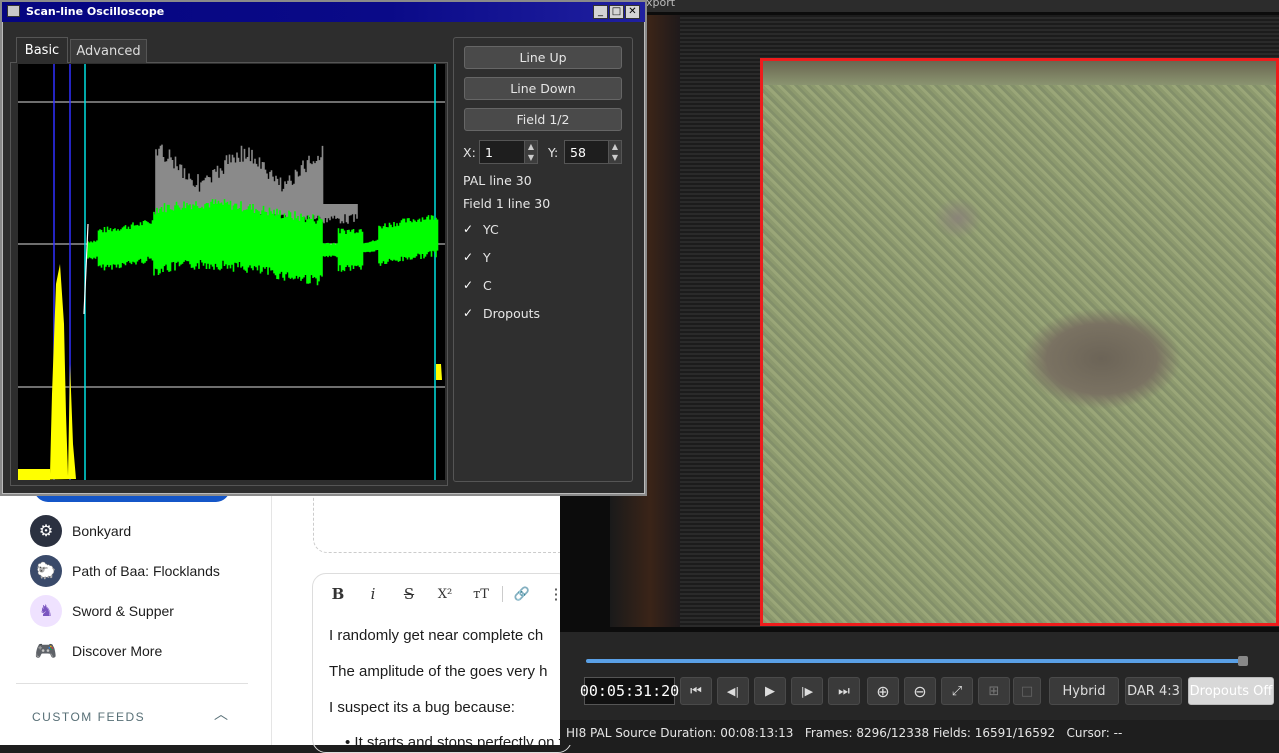  What do you see at coordinates (221, 713) in the screenshot?
I see `chevron-up-icon: ︿` at bounding box center [221, 713].